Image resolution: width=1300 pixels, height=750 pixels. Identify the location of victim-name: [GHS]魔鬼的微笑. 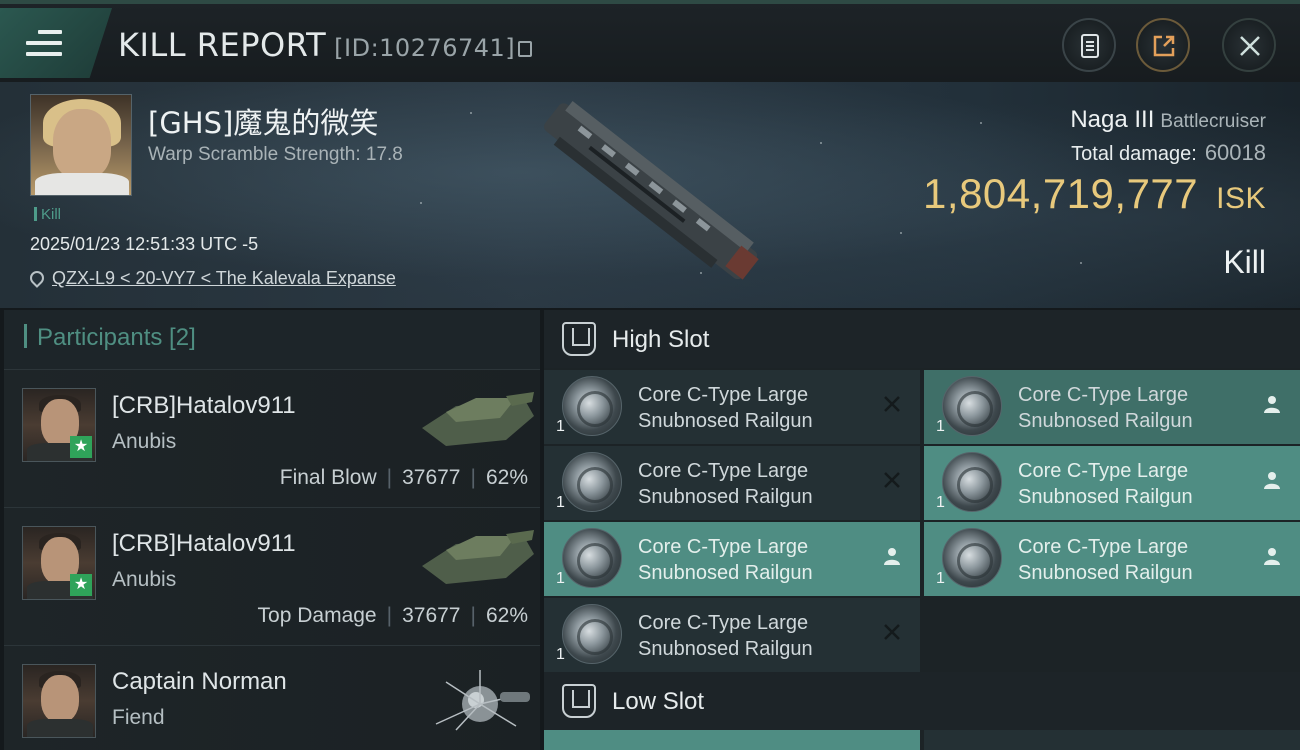
(263, 121).